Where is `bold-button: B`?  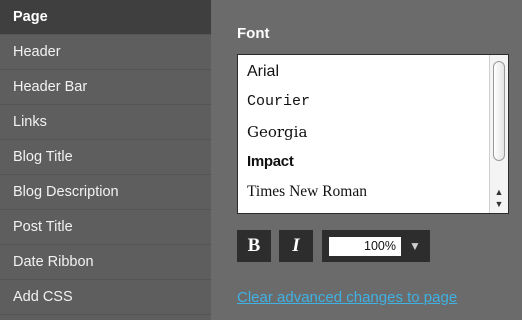
bold-button: B is located at coordinates (254, 246).